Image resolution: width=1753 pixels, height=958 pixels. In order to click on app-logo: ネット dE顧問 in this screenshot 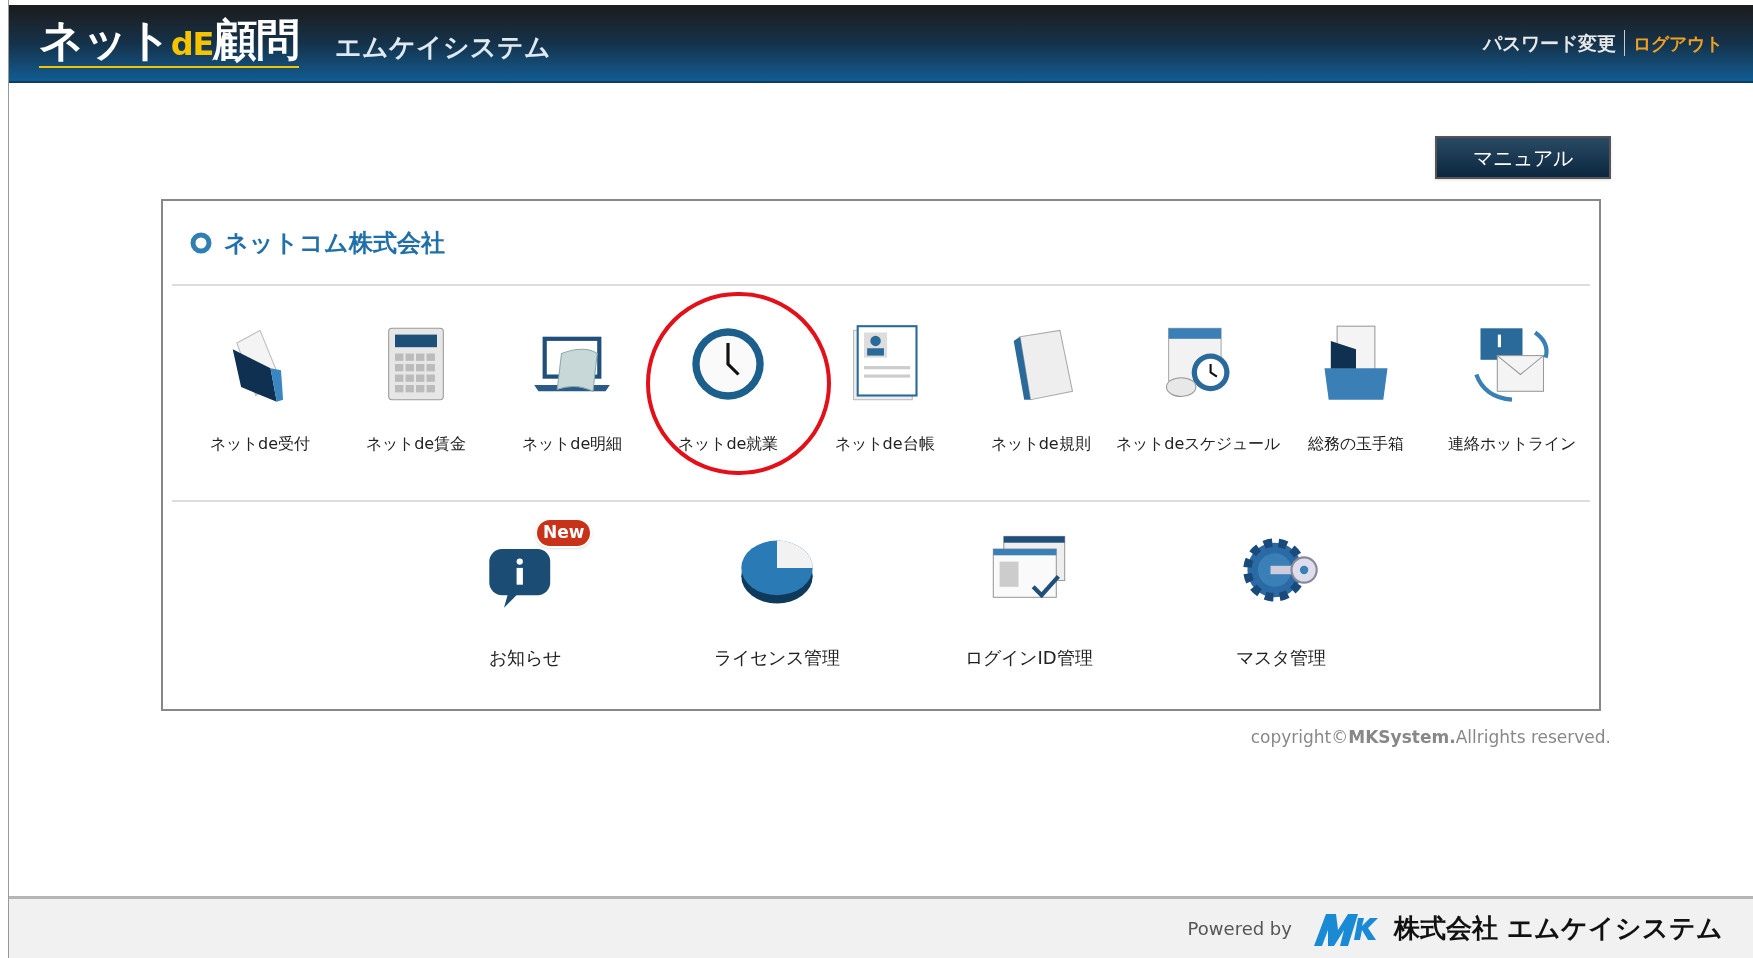, I will do `click(169, 43)`.